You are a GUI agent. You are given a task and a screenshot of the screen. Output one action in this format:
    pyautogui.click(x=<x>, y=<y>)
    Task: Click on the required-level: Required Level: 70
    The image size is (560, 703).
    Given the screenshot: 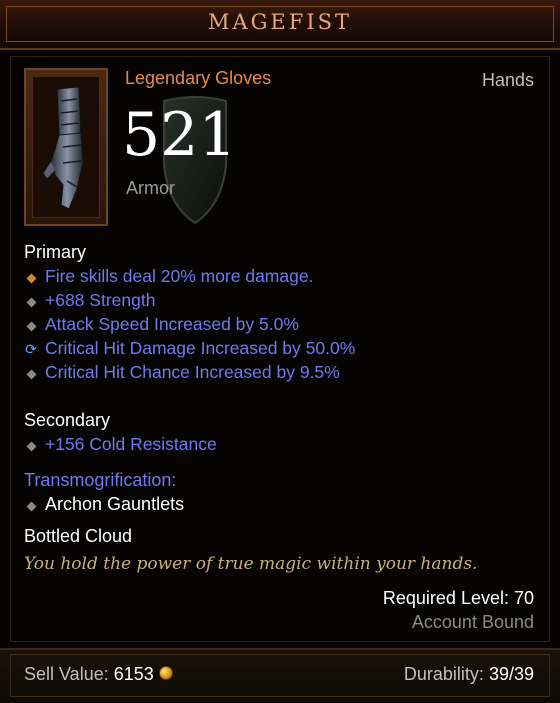 What is the action you would take?
    pyautogui.click(x=458, y=598)
    